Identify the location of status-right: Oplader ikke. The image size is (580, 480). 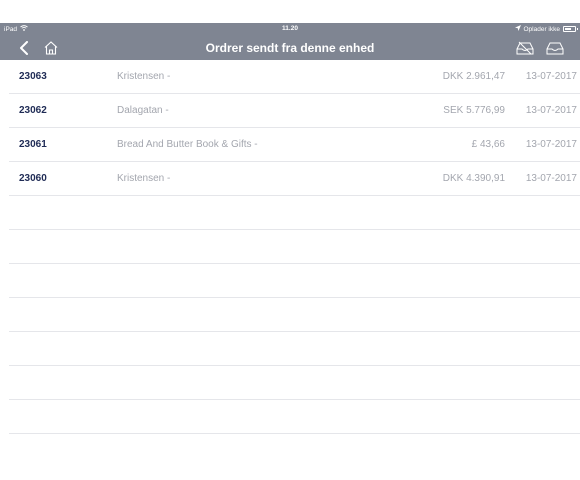
(546, 29).